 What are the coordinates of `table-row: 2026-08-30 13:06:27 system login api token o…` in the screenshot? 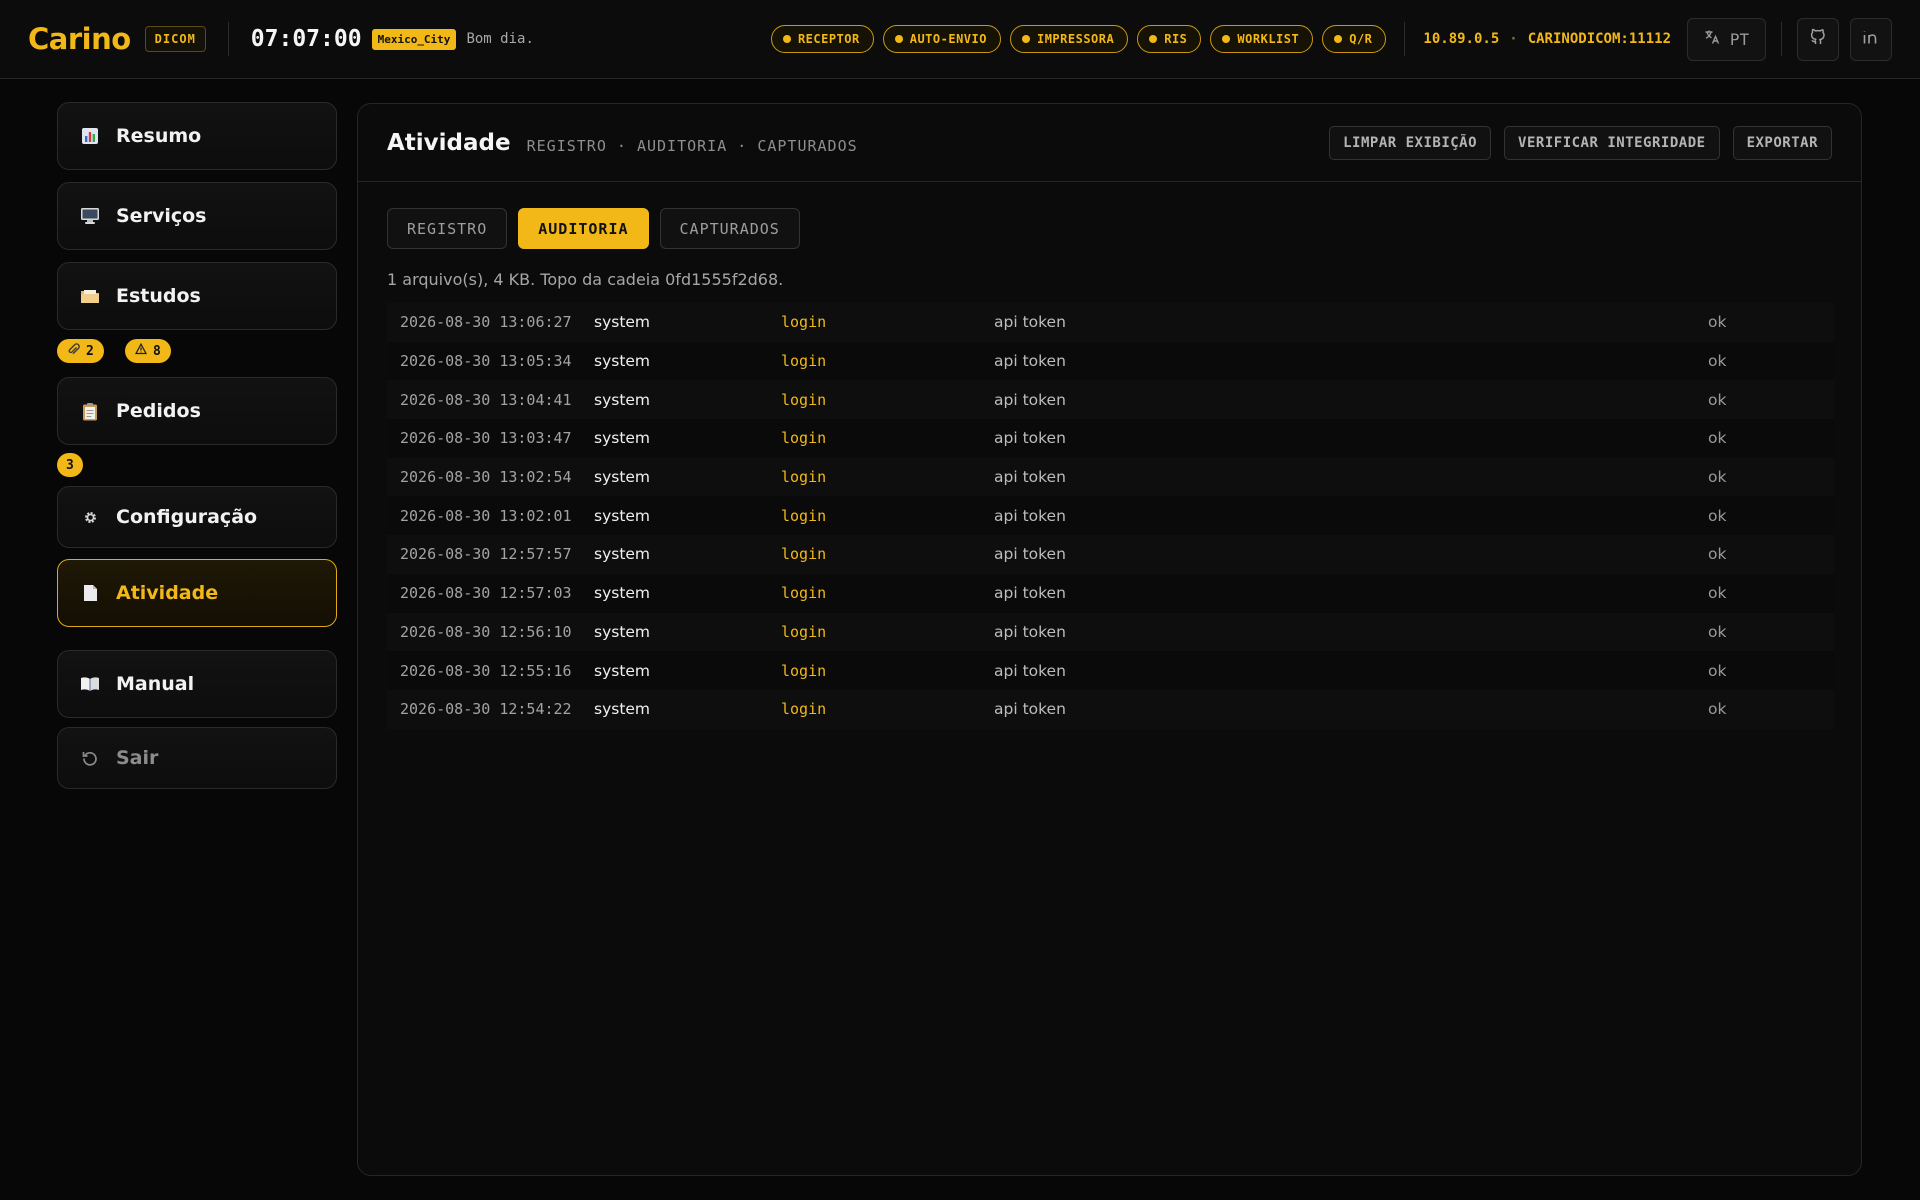 It's located at (1110, 322).